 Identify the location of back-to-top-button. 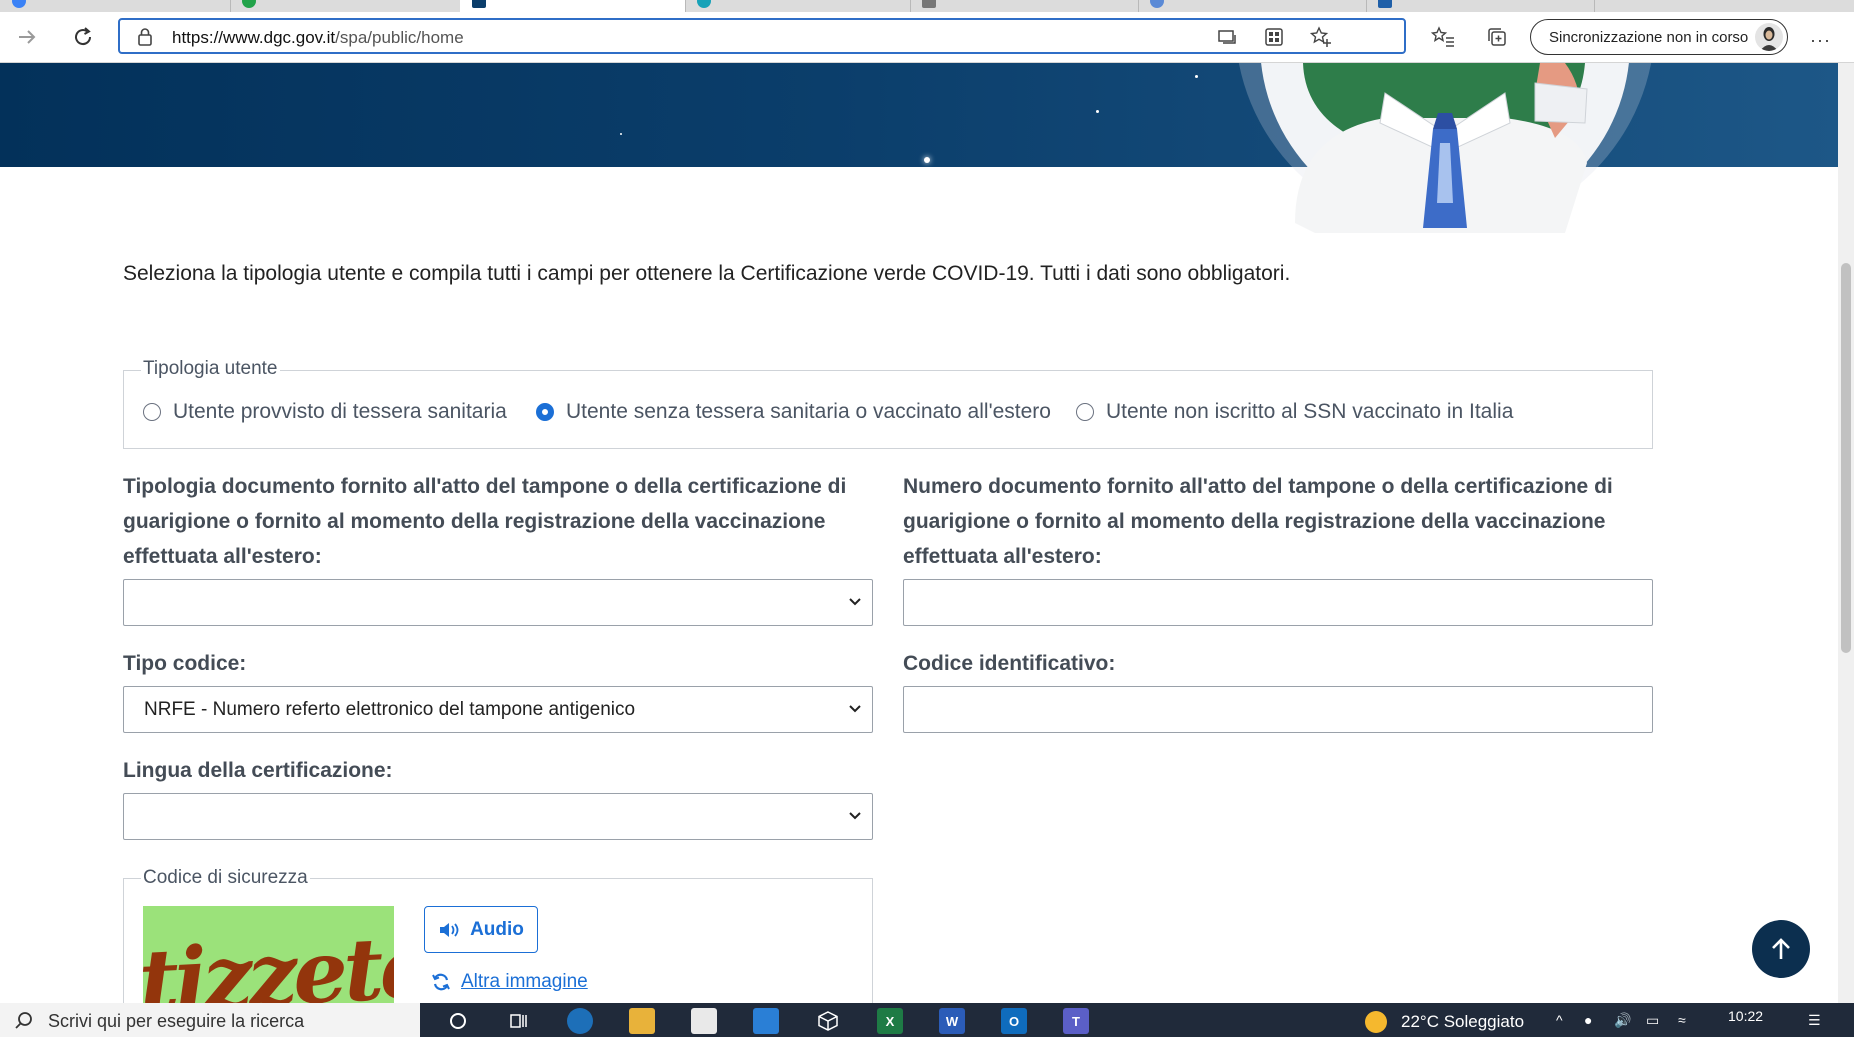
(1781, 949).